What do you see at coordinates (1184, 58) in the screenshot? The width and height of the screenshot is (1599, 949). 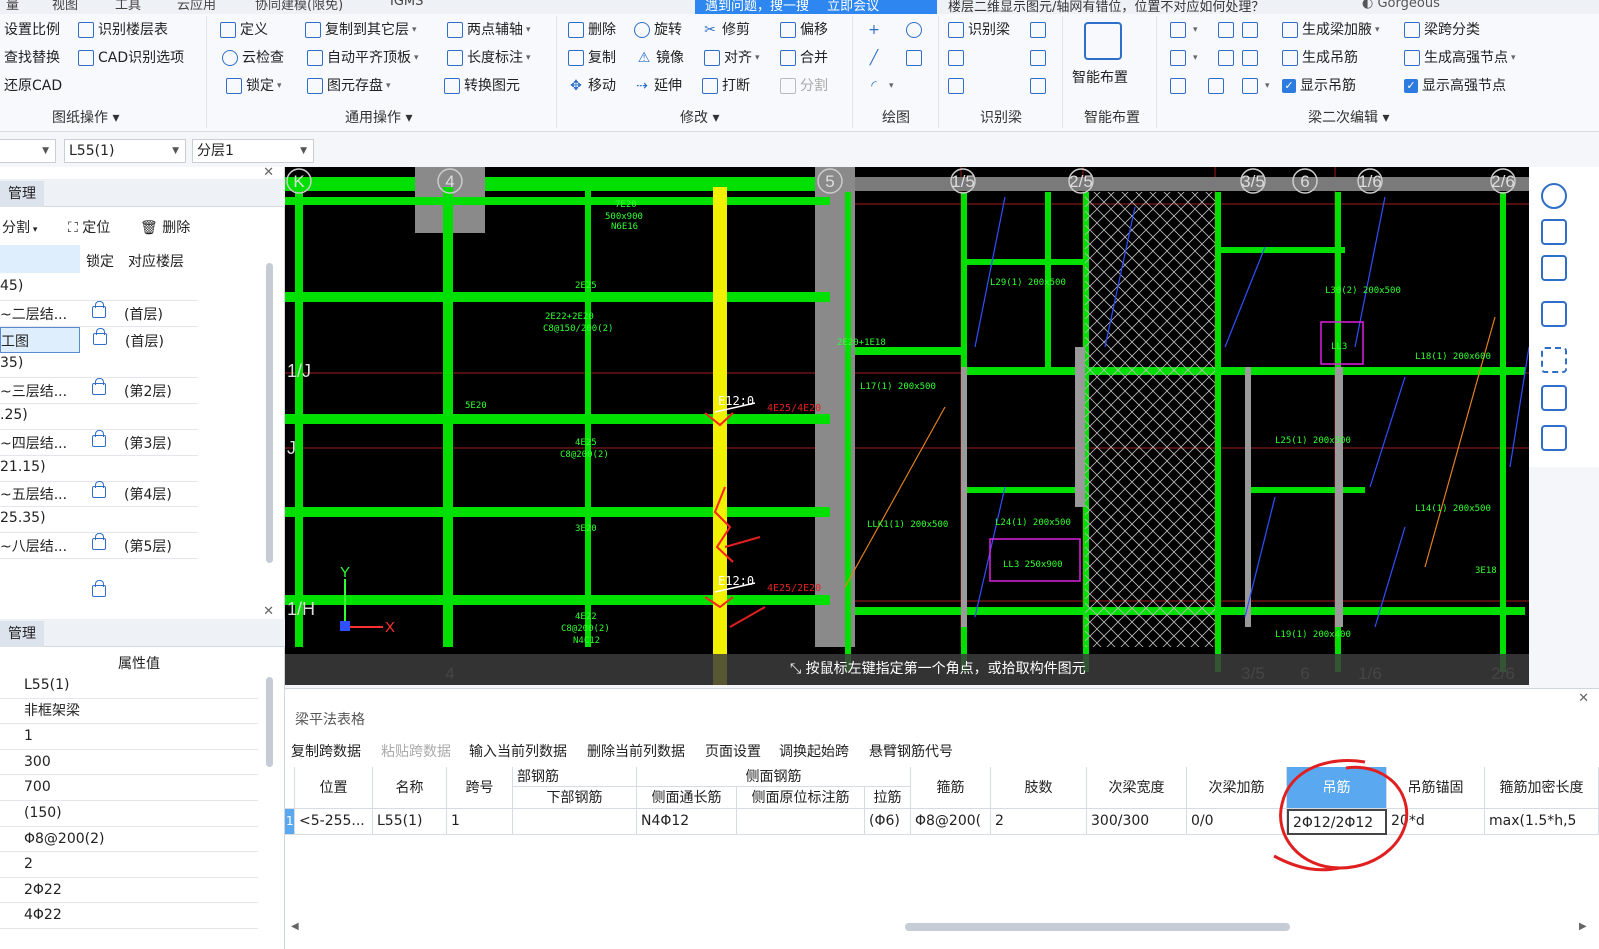 I see `beam-edit-tool-3-button: ▾` at bounding box center [1184, 58].